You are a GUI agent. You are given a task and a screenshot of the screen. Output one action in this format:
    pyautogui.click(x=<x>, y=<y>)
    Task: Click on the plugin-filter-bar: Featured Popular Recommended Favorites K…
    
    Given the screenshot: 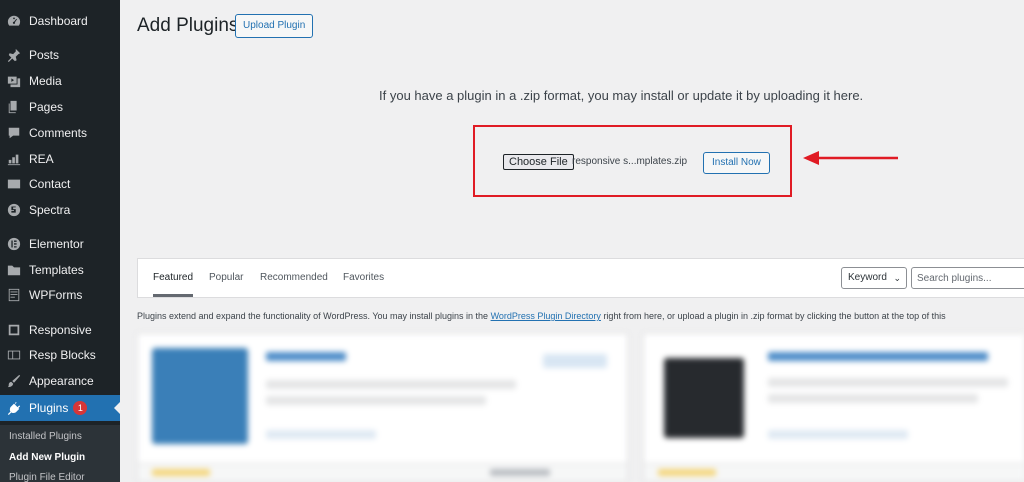 What is the action you would take?
    pyautogui.click(x=580, y=278)
    